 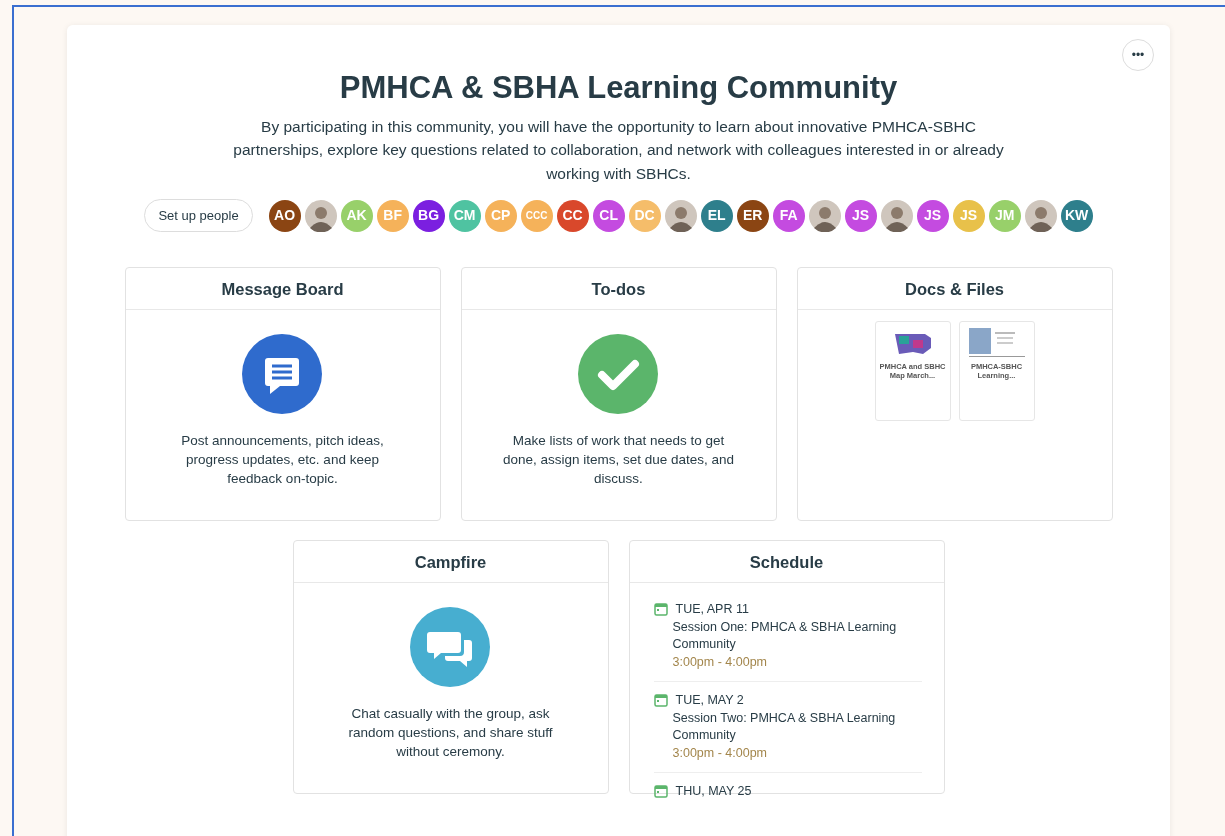 I want to click on speech-bubble-icon, so click(x=282, y=375).